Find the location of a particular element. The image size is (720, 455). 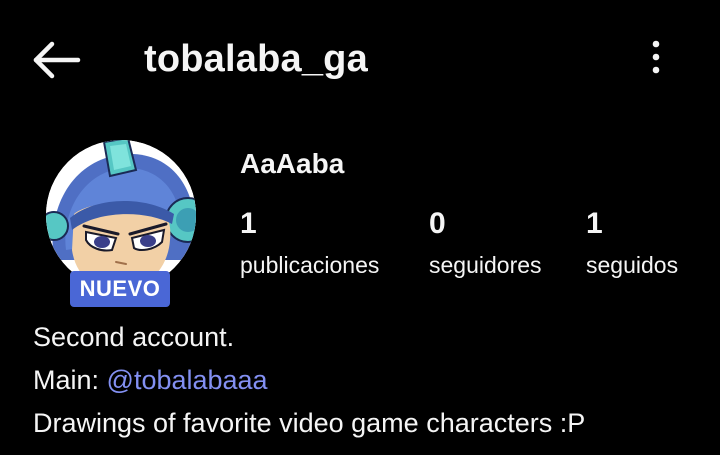

bio-line-1: Second account. is located at coordinates (134, 337).